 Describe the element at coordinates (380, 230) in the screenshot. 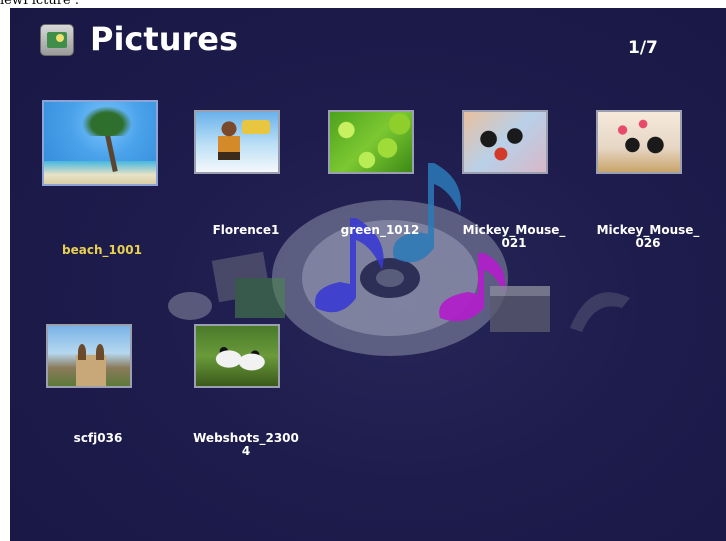

I see `item-label: green_1012` at that location.